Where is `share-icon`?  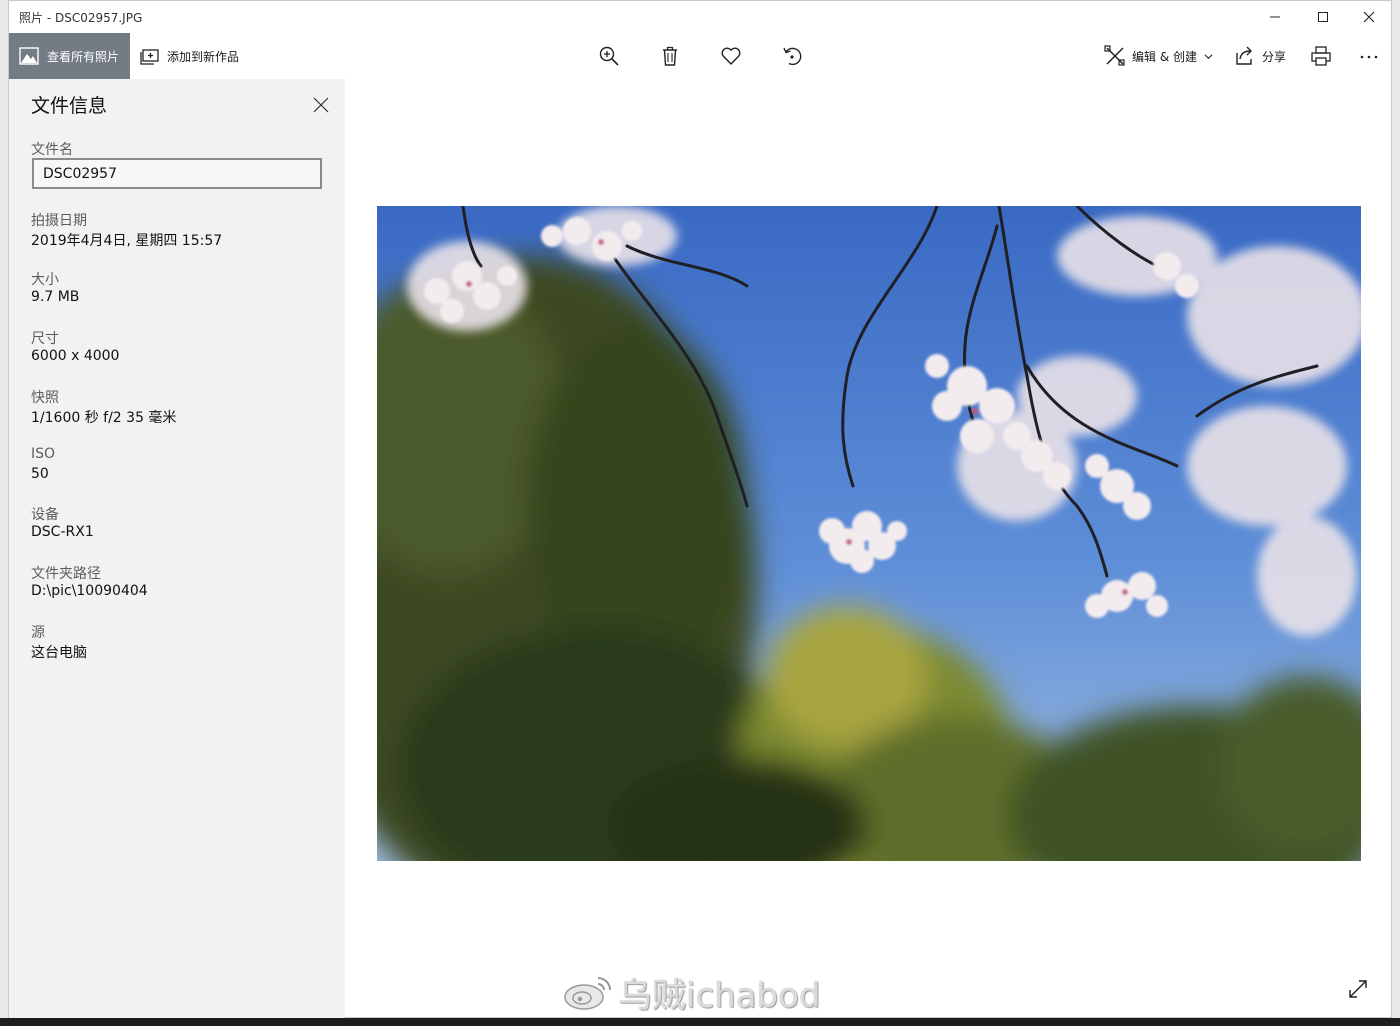 share-icon is located at coordinates (1244, 55).